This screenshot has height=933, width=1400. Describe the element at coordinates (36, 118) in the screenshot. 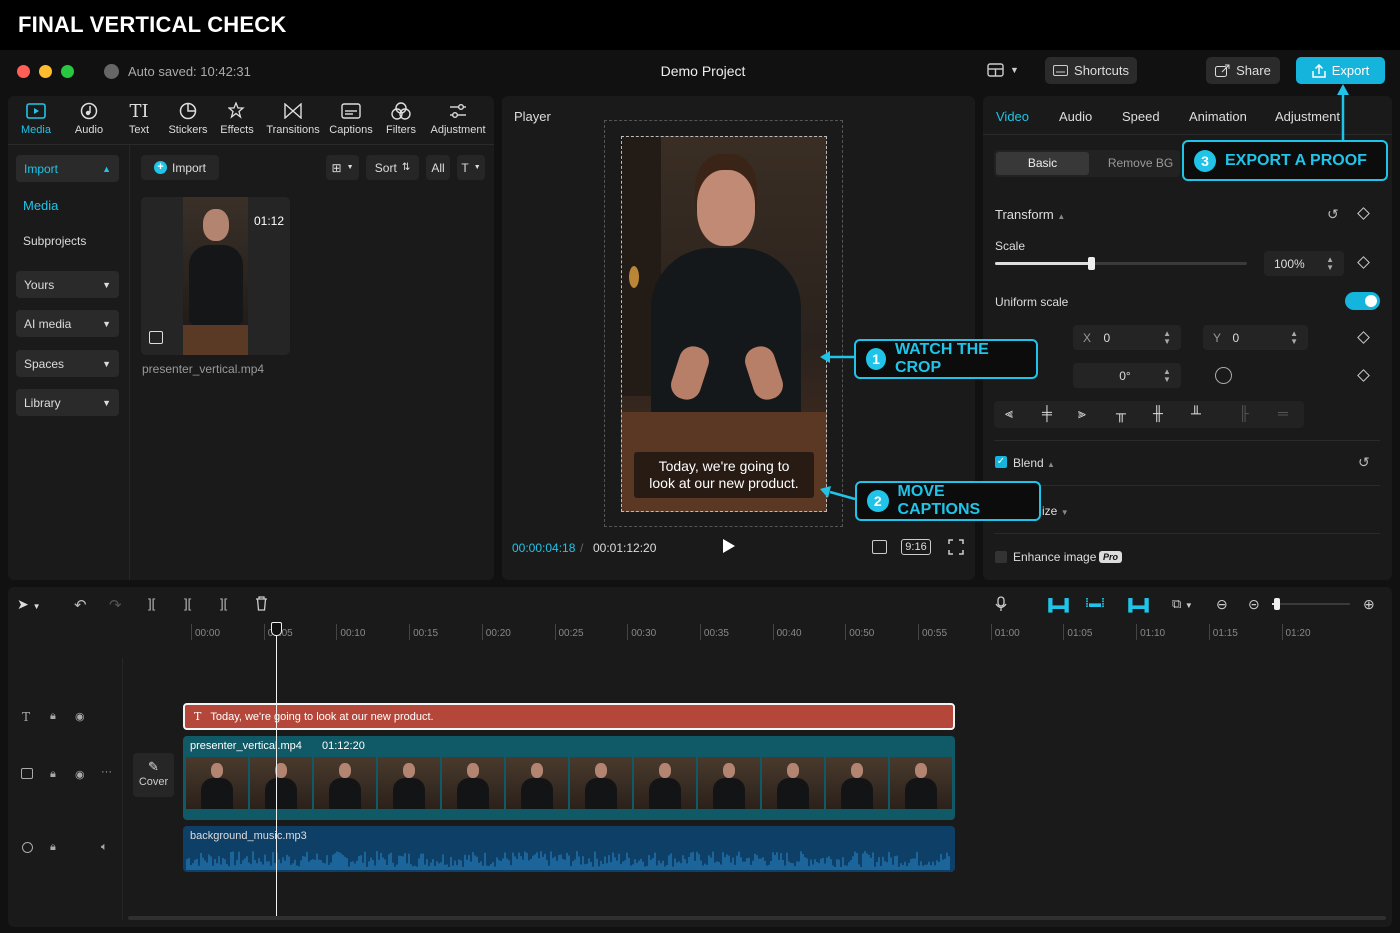

I see `tab-media: Media` at that location.